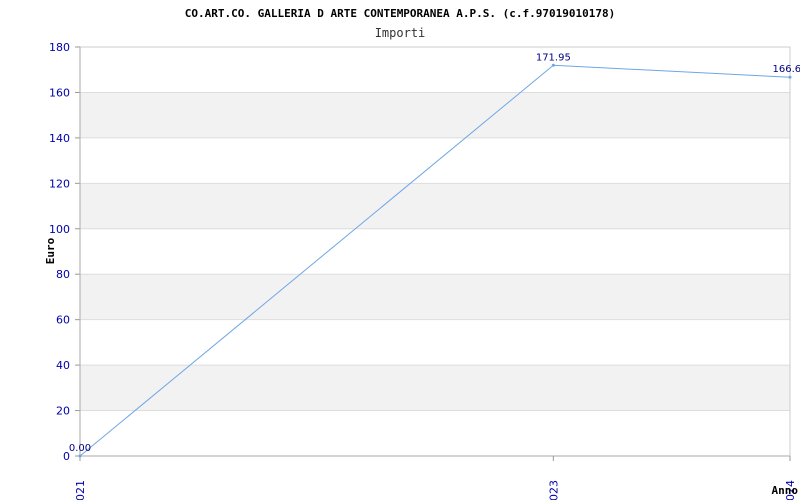  Describe the element at coordinates (553, 490) in the screenshot. I see `x-tick-label: 2023` at that location.